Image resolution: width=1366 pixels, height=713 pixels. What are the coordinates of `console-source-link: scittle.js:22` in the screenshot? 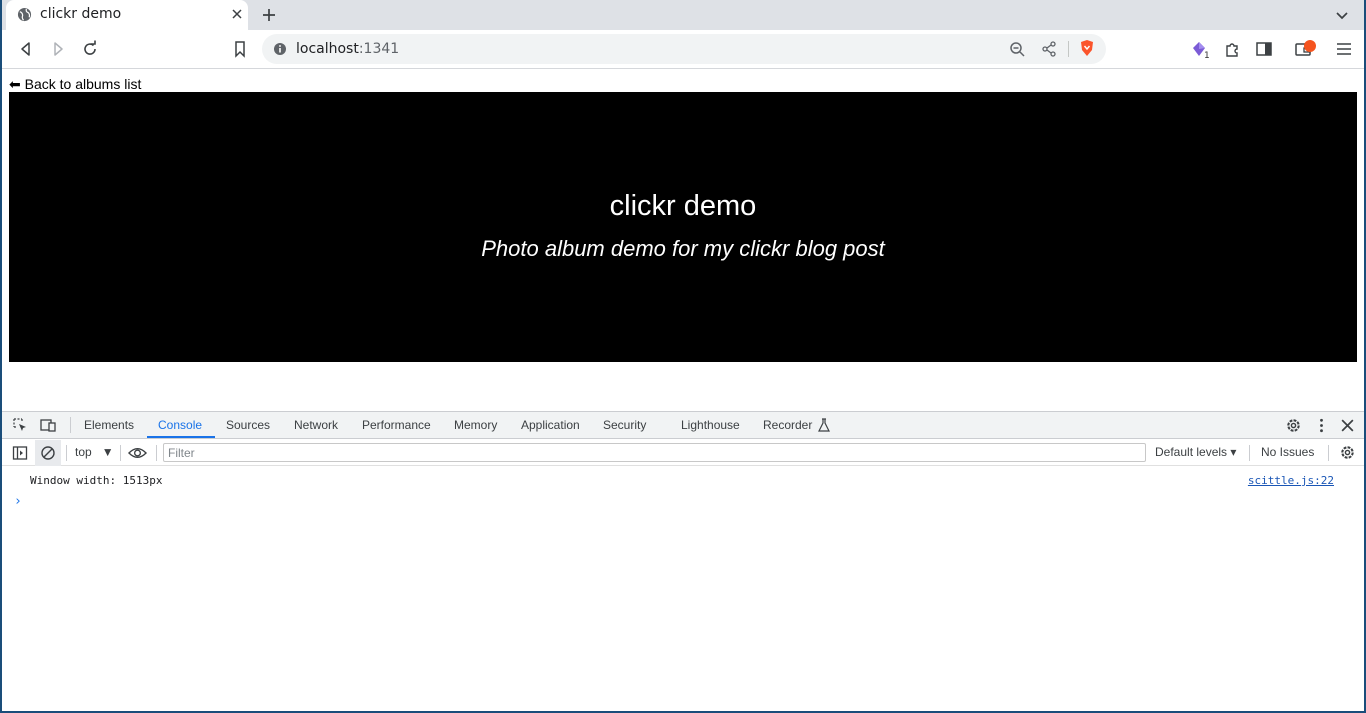 It's located at (1291, 480).